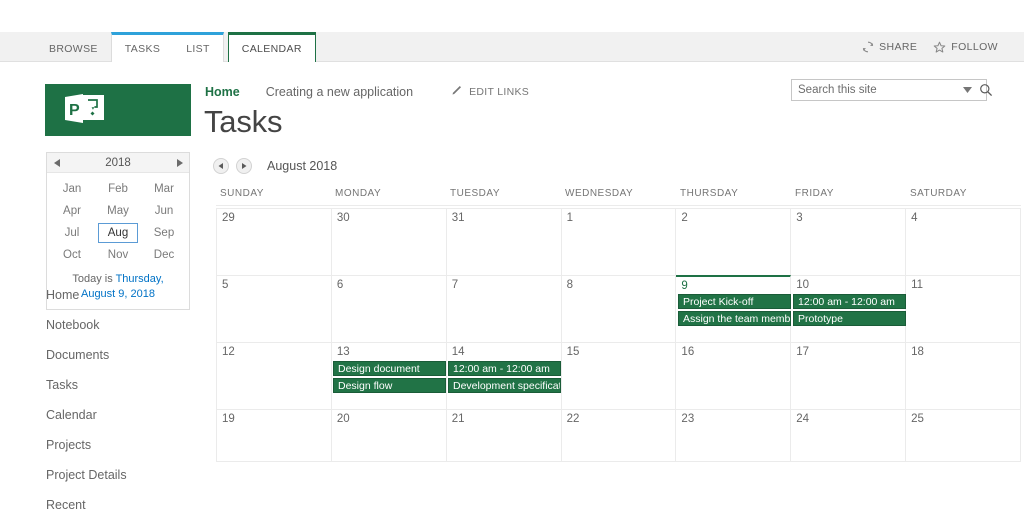 This screenshot has width=1024, height=509. Describe the element at coordinates (938, 193) in the screenshot. I see `weekday-saturday: SATURDAY` at that location.